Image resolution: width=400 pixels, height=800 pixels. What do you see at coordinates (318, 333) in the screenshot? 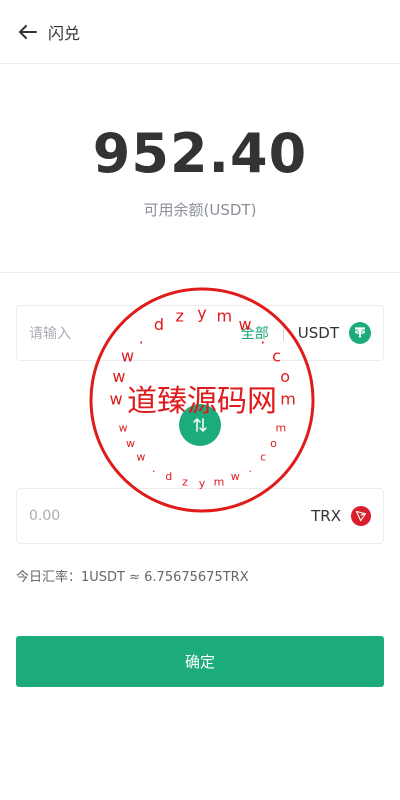
I see `from-coin-label: USDT` at bounding box center [318, 333].